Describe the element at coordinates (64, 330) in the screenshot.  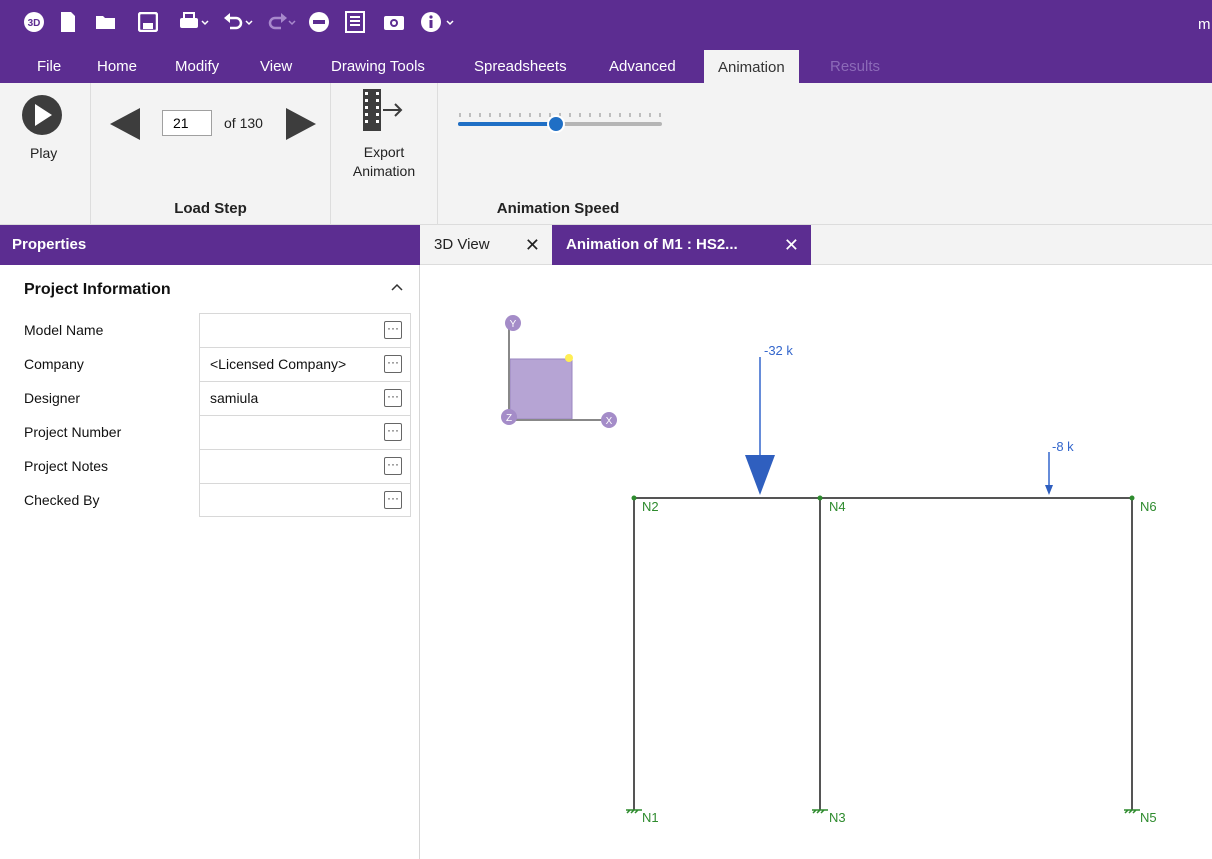
I see `model-name-label: Model Name` at that location.